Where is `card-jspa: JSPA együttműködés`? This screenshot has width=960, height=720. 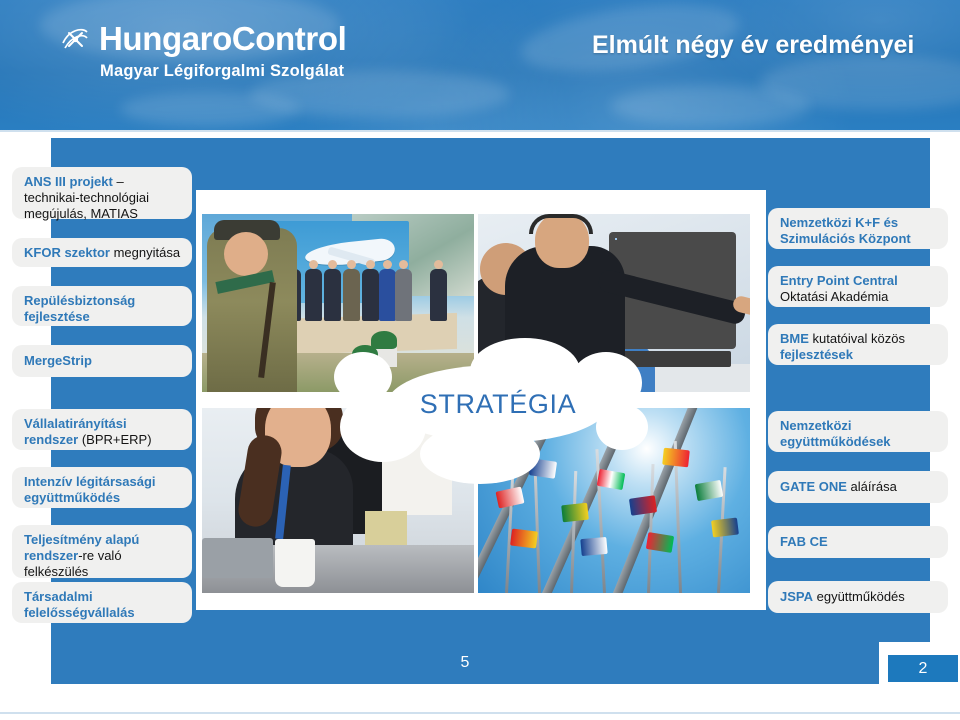
card-jspa: JSPA együttműködés is located at coordinates (858, 597).